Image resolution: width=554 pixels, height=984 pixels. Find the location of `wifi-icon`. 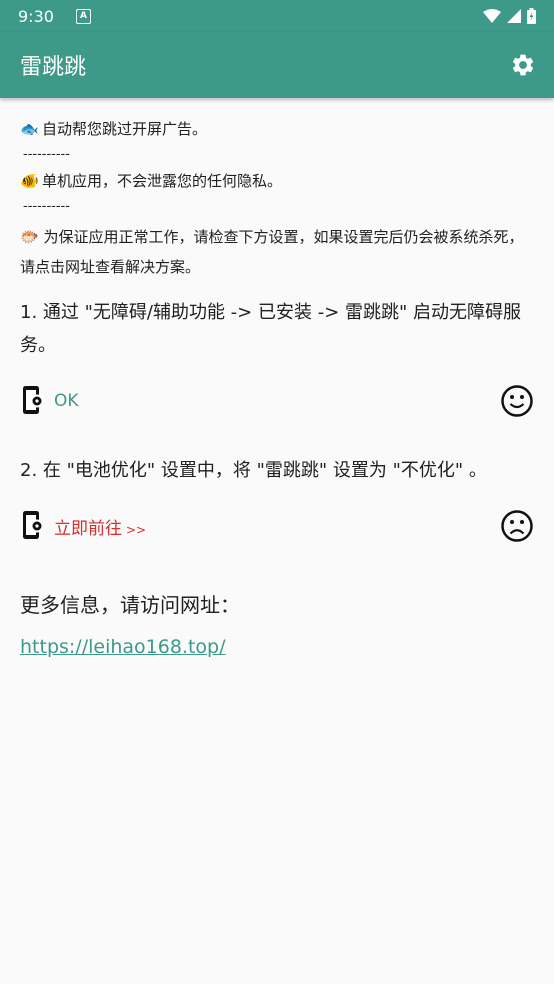

wifi-icon is located at coordinates (492, 16).